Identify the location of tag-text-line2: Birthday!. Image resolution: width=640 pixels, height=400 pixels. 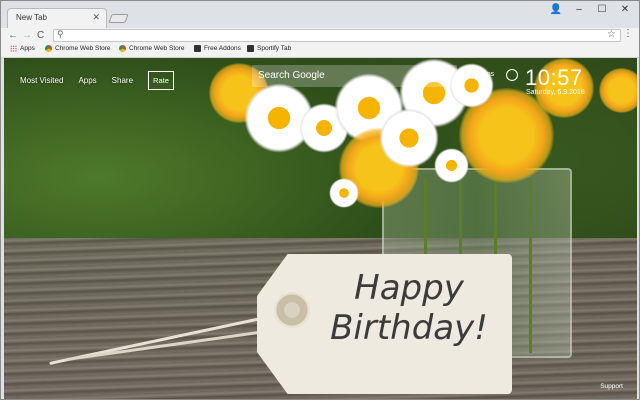
(409, 328).